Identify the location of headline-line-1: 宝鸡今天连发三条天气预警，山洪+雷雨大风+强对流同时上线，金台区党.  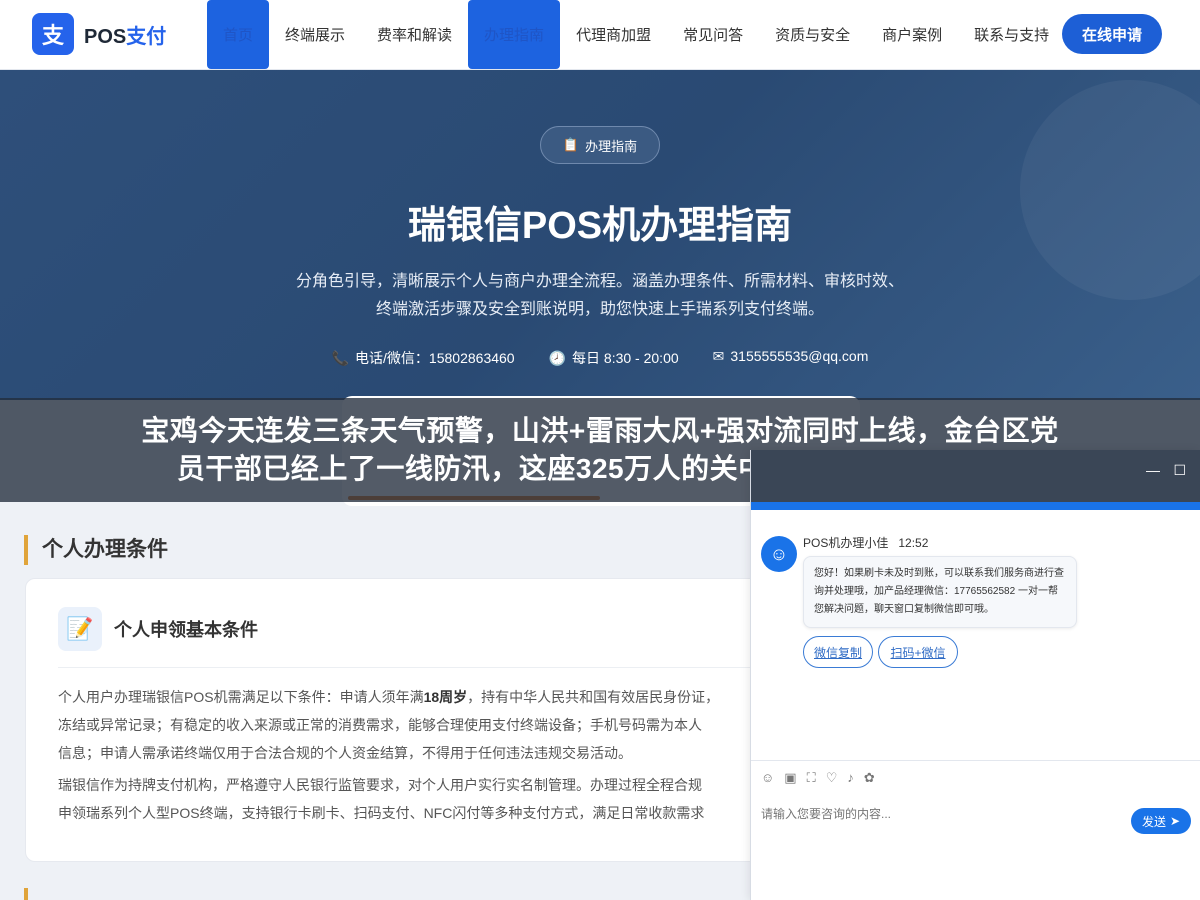
(600, 430).